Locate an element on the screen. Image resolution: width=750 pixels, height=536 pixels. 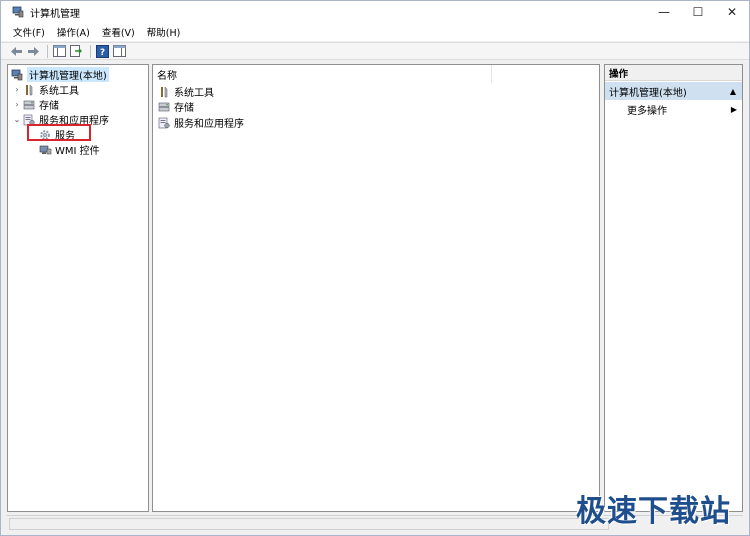
actions-header: 操作 is located at coordinates (673, 73).